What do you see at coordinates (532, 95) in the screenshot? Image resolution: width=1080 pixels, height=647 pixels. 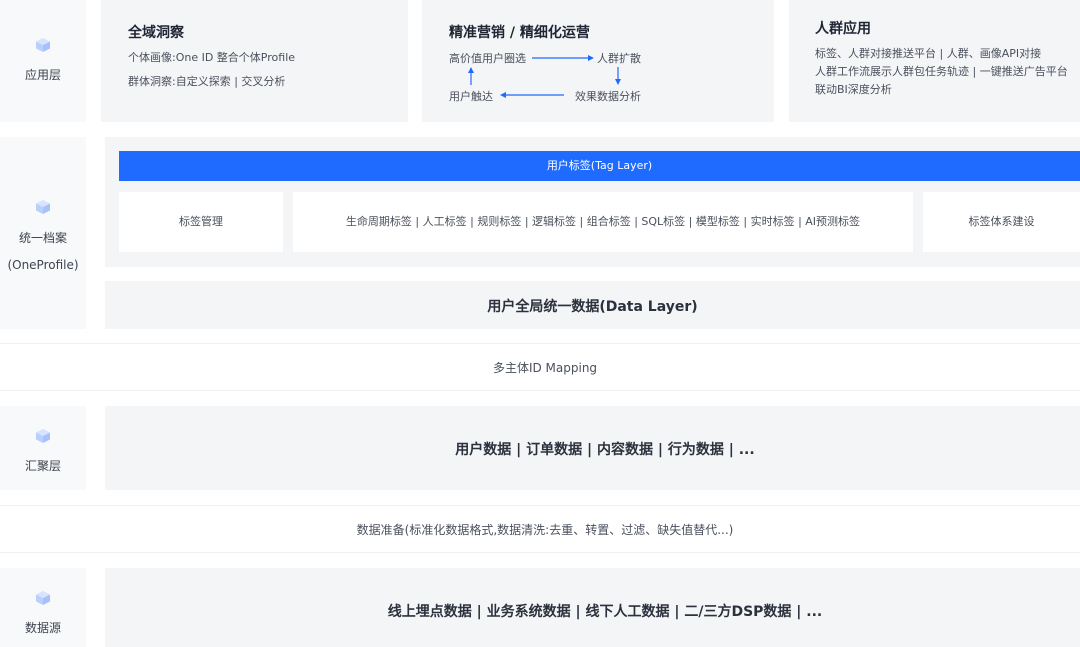 I see `arrow-left-icon` at bounding box center [532, 95].